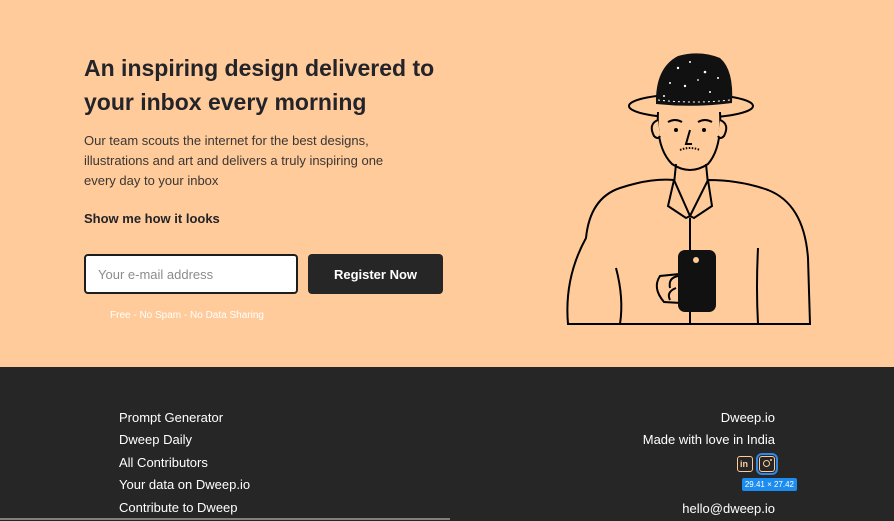 The image size is (894, 521). I want to click on register-now-button: Register Now, so click(375, 274).